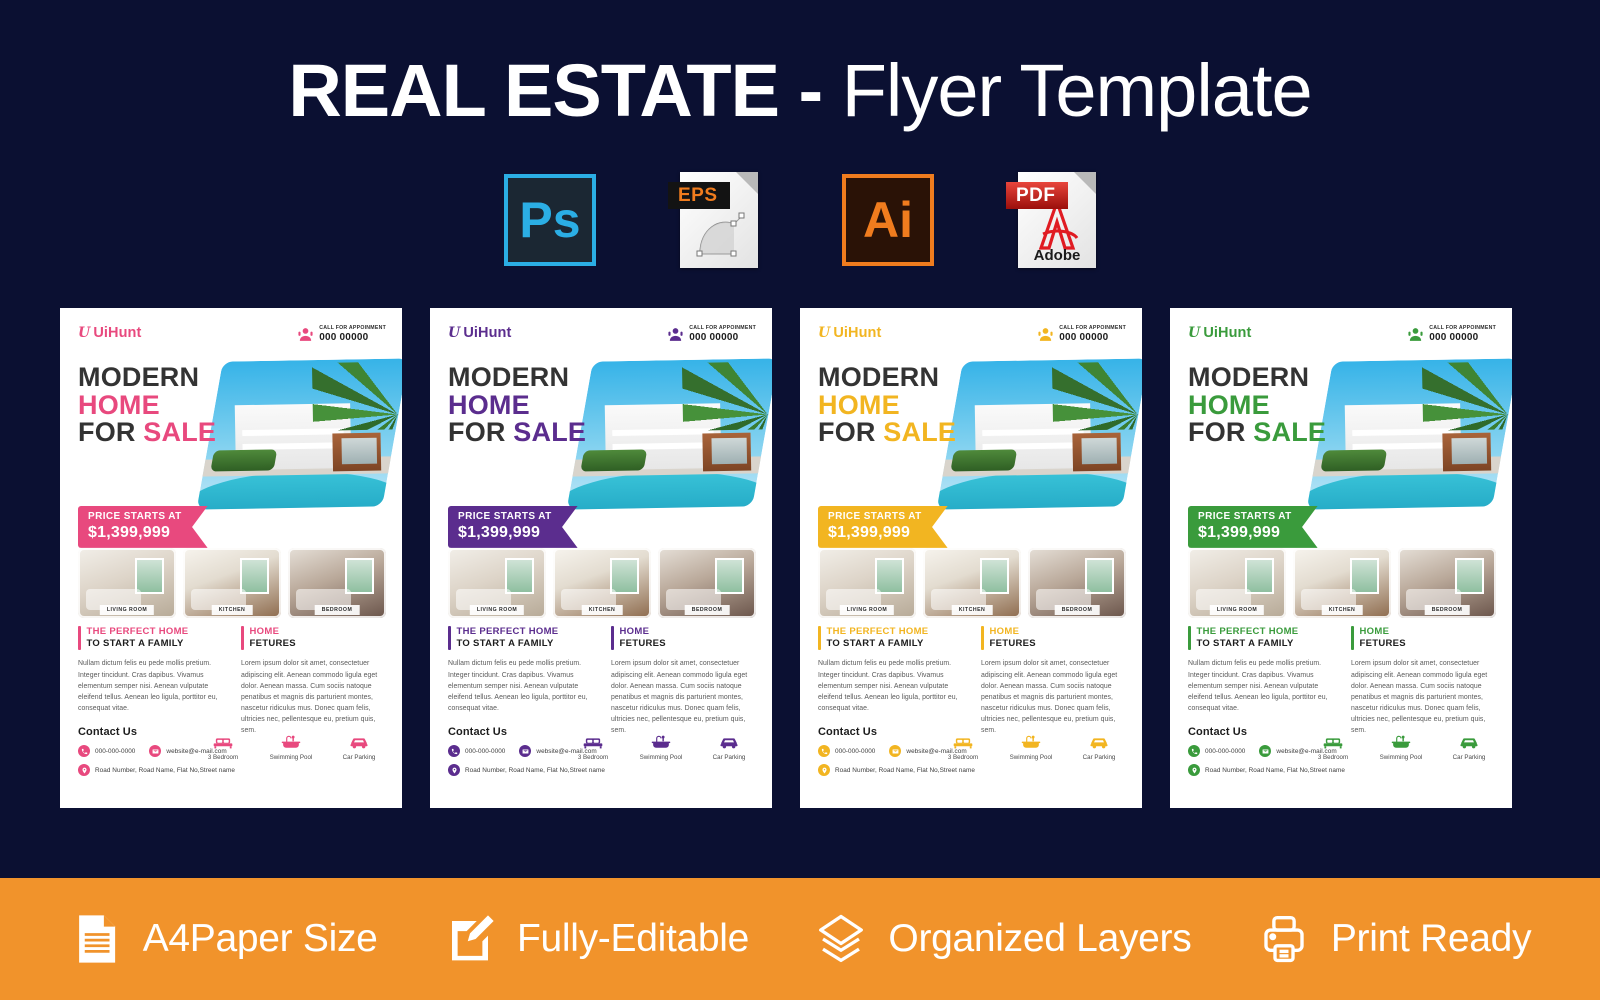  Describe the element at coordinates (470, 939) in the screenshot. I see `edit-pencil-icon` at that location.